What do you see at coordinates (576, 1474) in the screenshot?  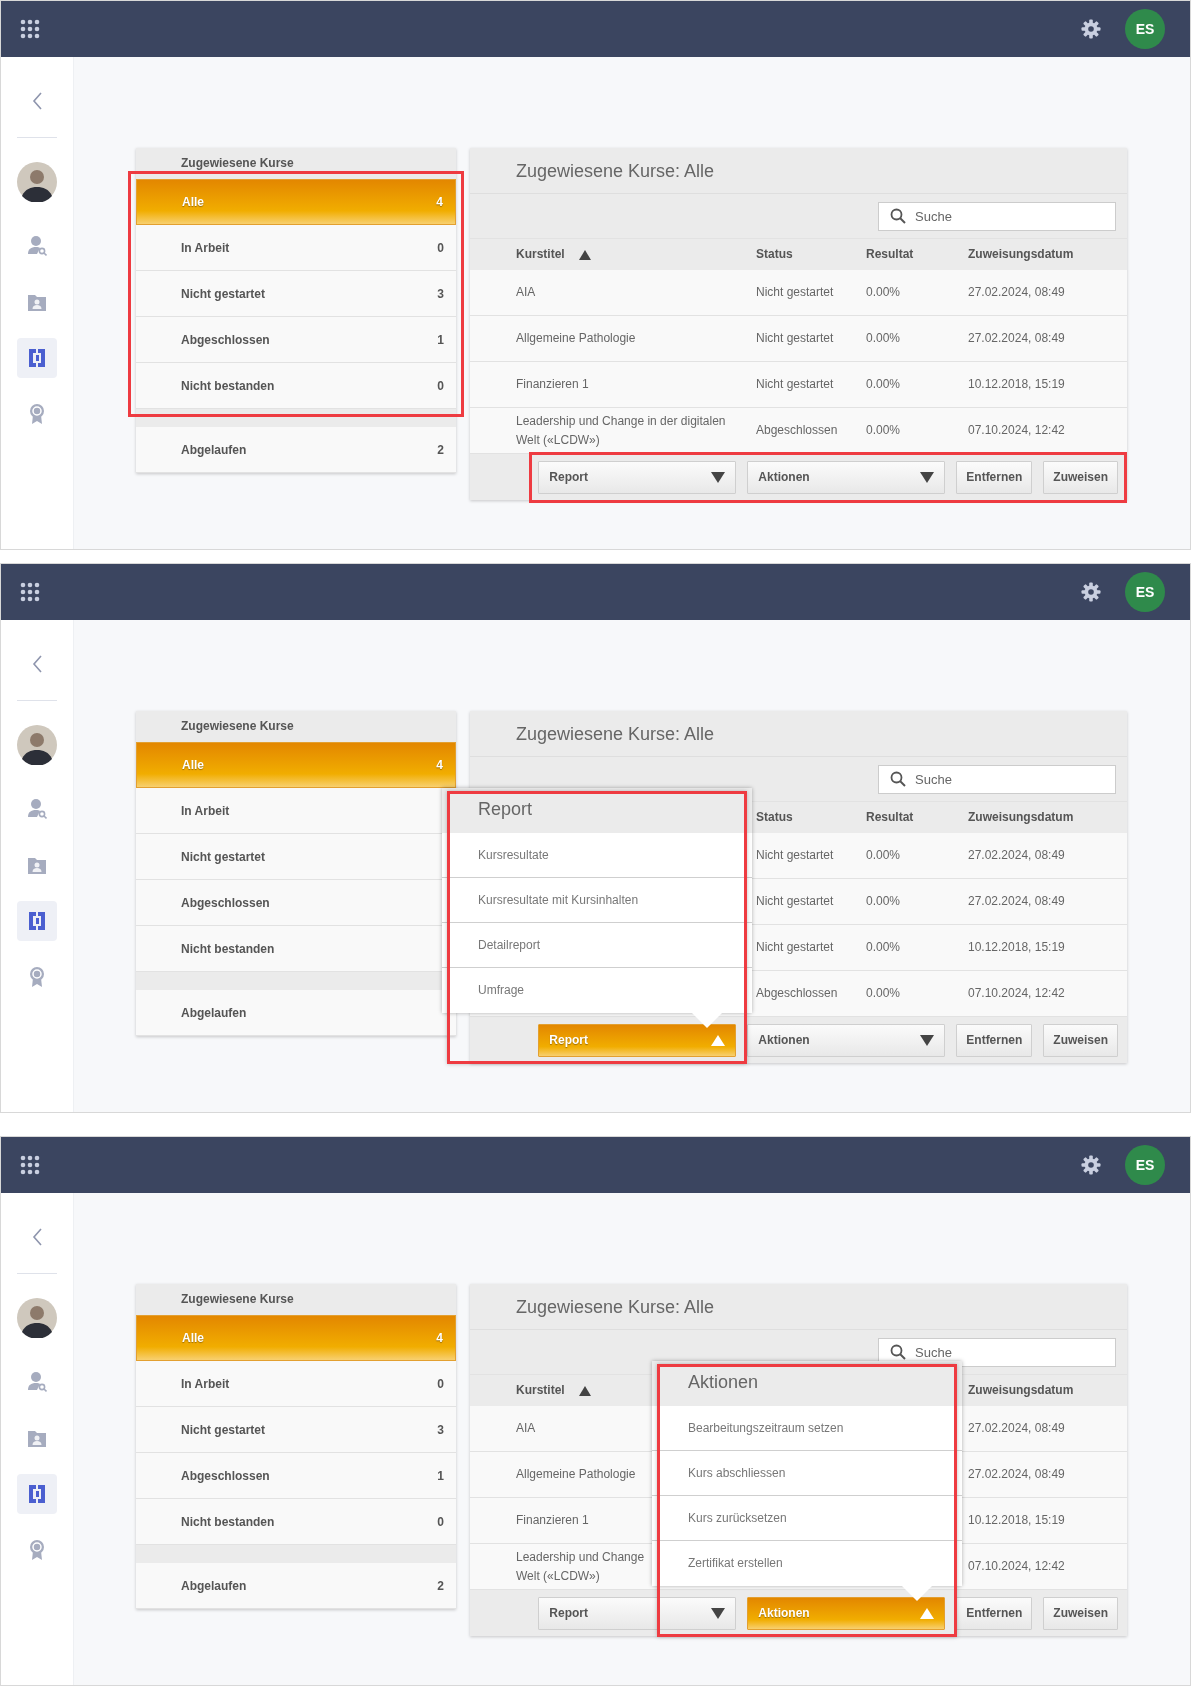 I see `table-cell-text: Allgemeine Pathologie` at bounding box center [576, 1474].